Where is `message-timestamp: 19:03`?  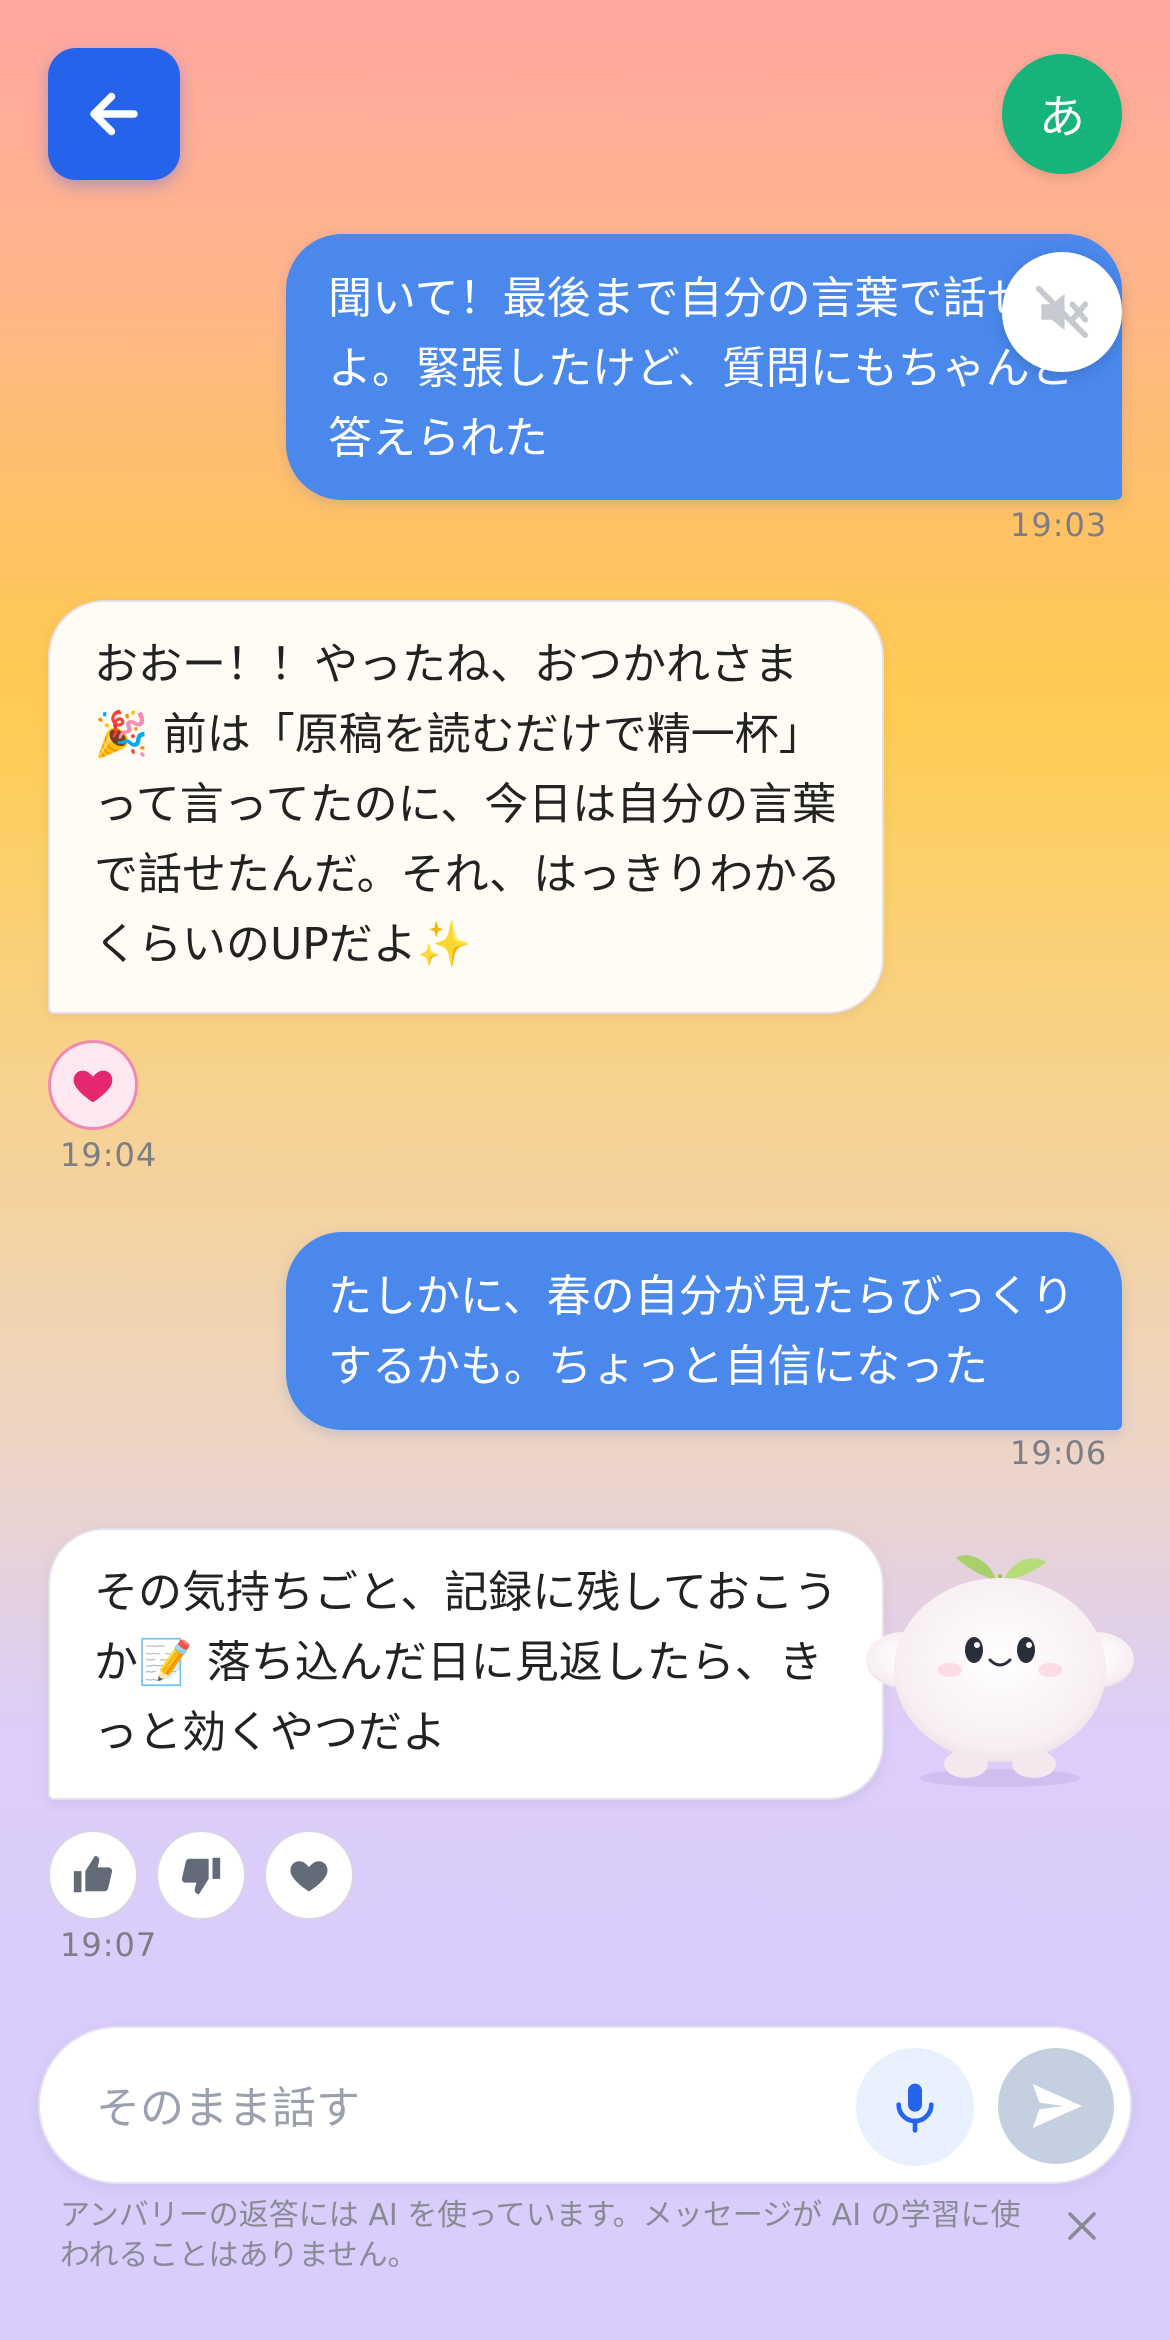 message-timestamp: 19:03 is located at coordinates (1059, 525).